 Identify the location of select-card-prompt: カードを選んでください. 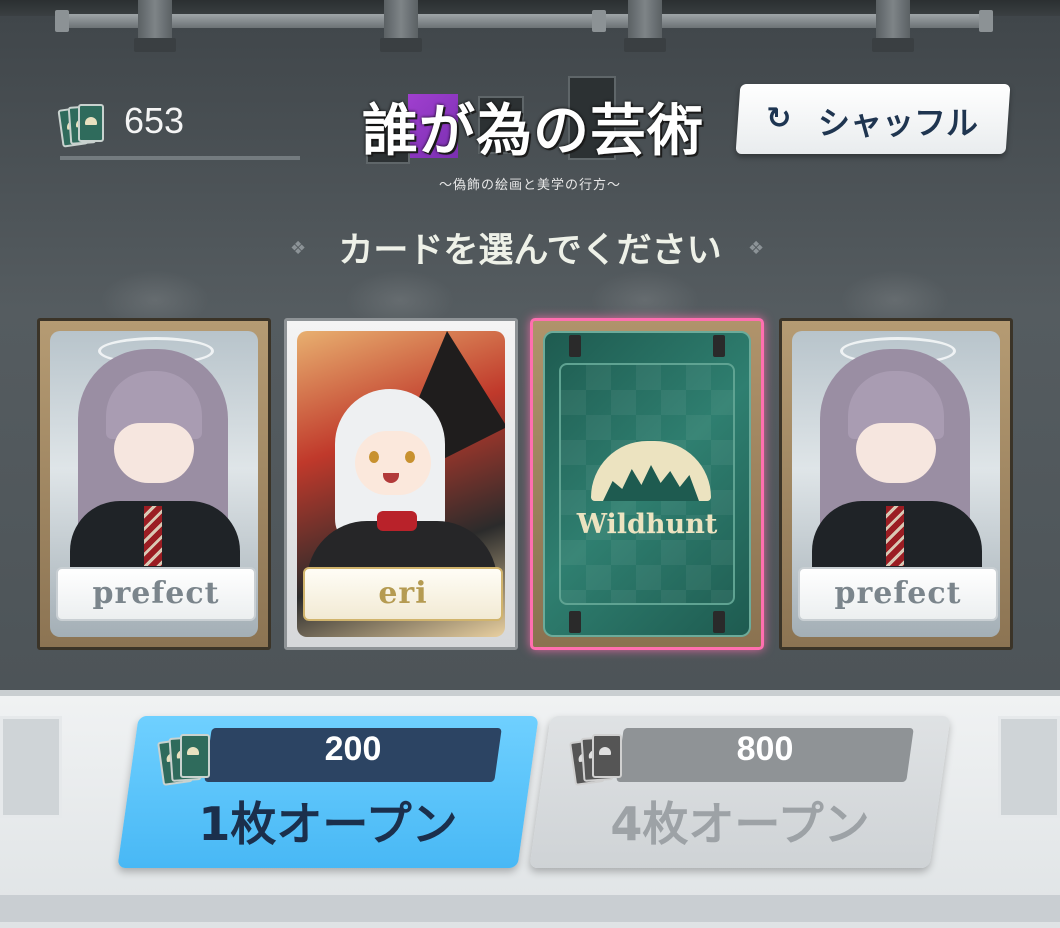
(530, 251).